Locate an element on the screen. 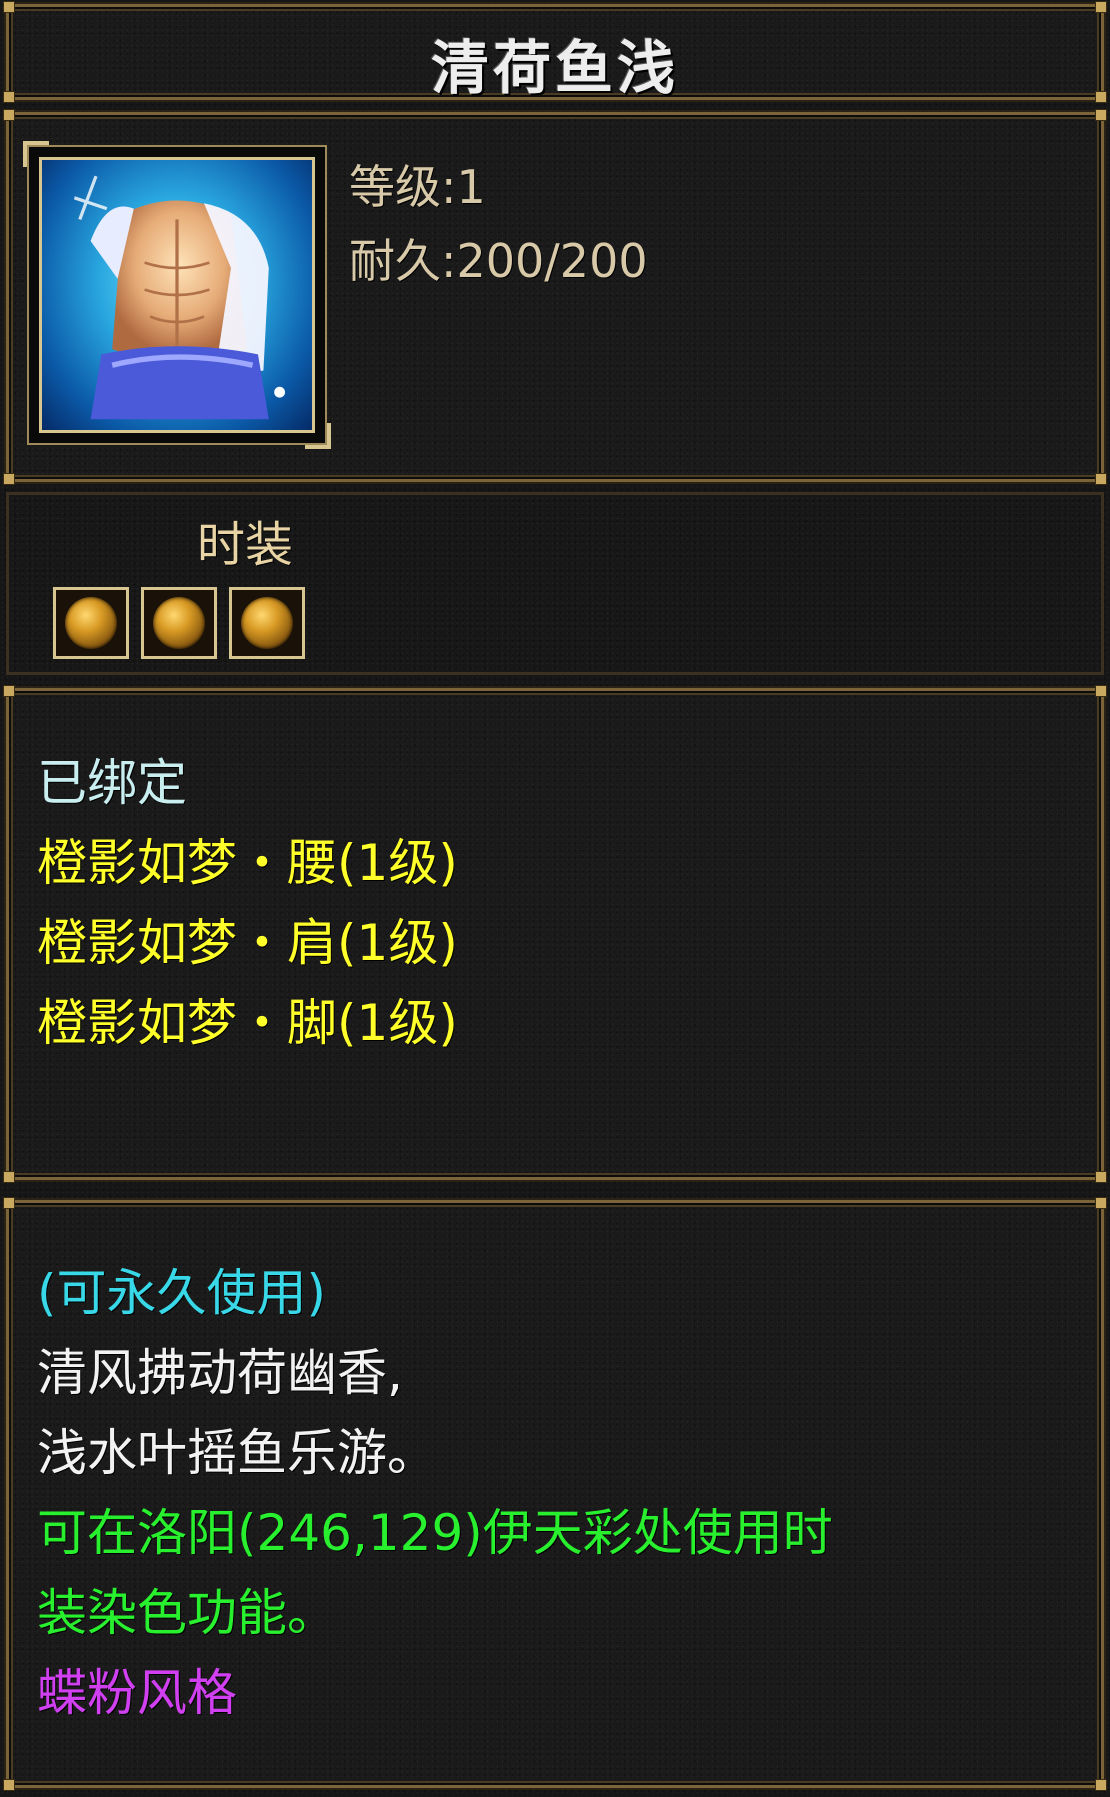 The width and height of the screenshot is (1110, 1797). fashion-outfit-icon is located at coordinates (177, 295).